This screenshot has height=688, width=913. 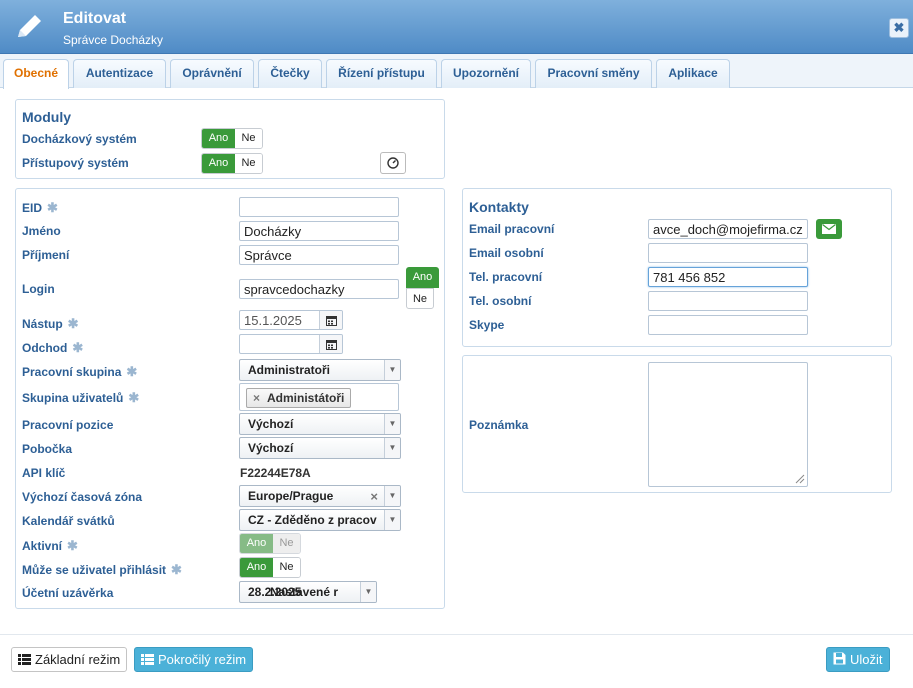 I want to click on note-panel: Poznámka, so click(x=677, y=424).